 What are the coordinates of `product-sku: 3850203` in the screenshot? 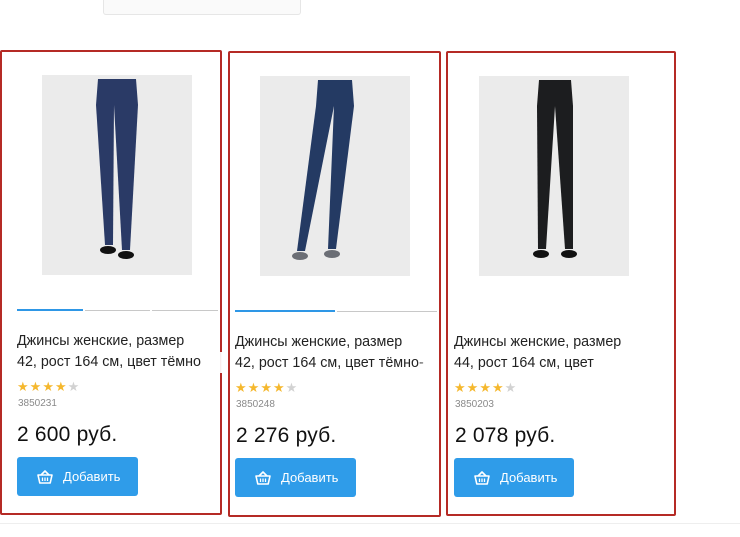 It's located at (474, 404).